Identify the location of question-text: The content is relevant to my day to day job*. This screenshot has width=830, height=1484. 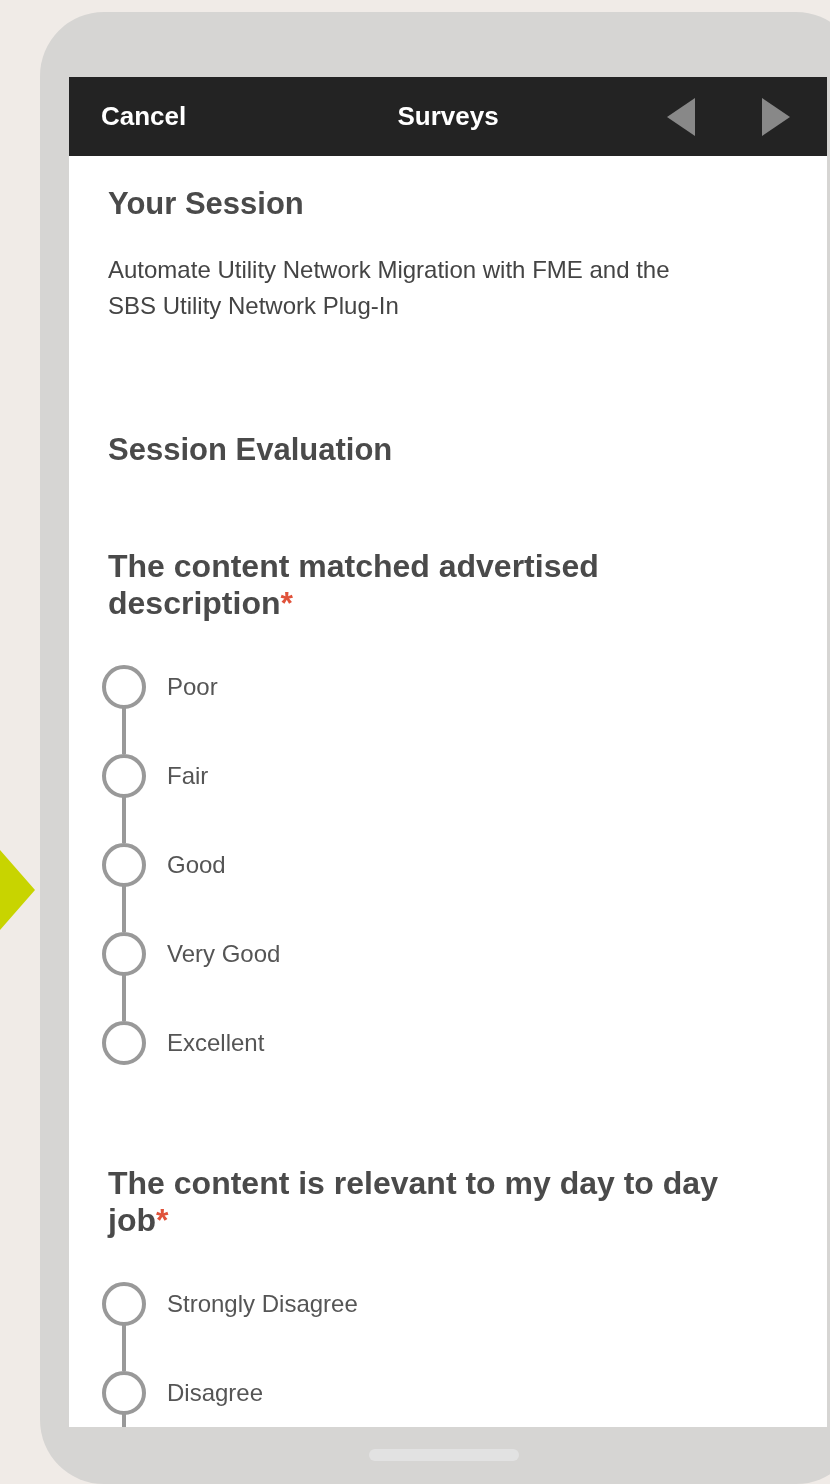
(413, 1202).